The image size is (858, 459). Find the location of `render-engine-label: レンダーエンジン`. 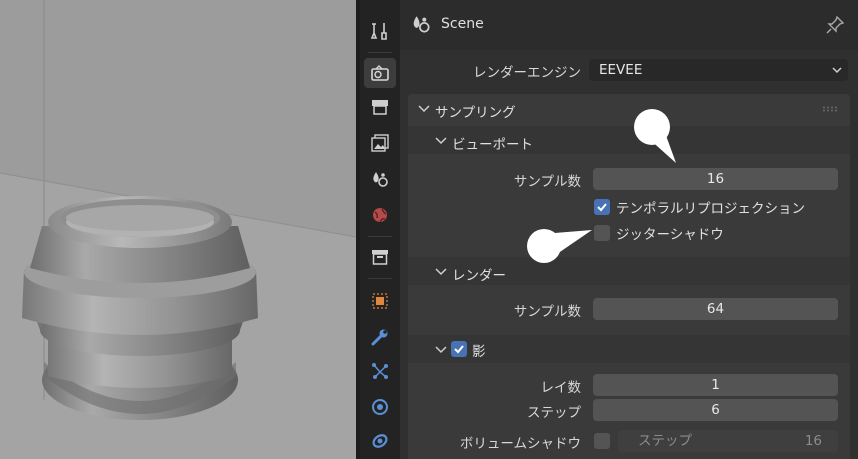

render-engine-label: レンダーエンジン is located at coordinates (527, 73).